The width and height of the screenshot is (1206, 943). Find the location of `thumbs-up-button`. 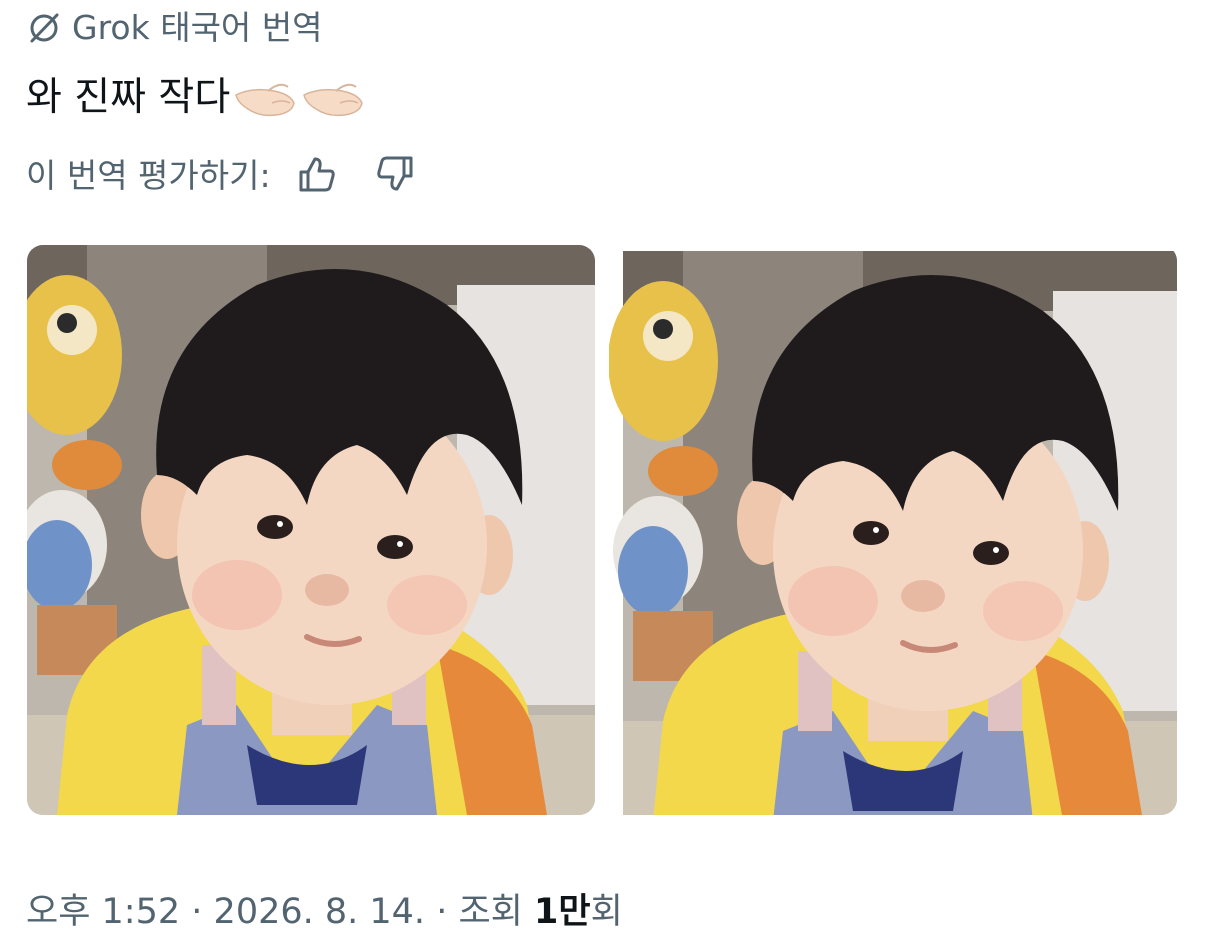

thumbs-up-button is located at coordinates (317, 176).